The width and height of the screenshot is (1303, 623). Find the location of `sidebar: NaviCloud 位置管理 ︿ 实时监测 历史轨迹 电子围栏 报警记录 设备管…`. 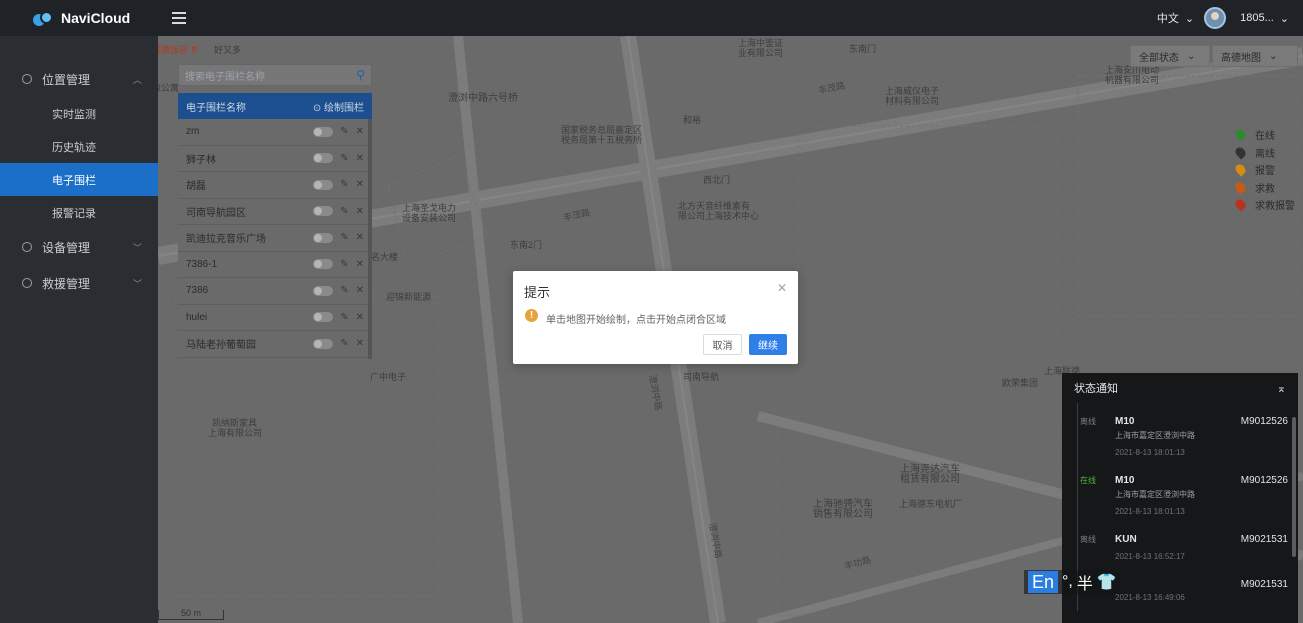

sidebar: NaviCloud 位置管理 ︿ 实时监测 历史轨迹 电子围栏 报警记录 设备管… is located at coordinates (79, 311).